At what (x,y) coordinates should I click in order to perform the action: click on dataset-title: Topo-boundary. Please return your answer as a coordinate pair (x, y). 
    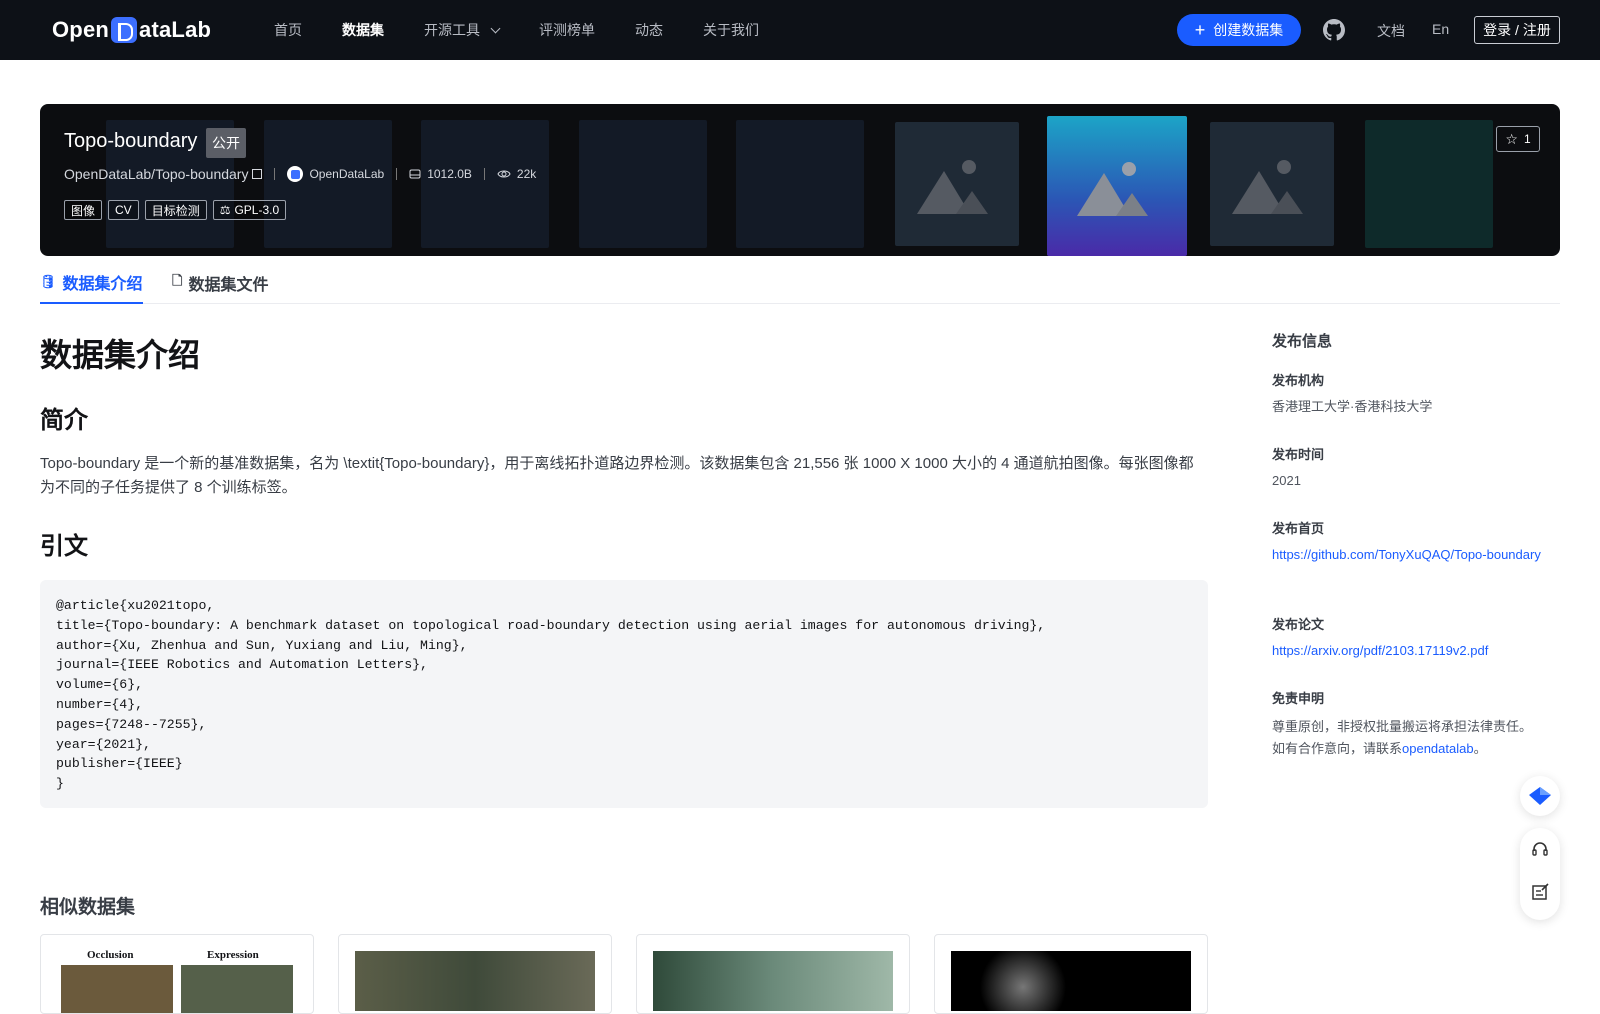
    Looking at the image, I should click on (131, 141).